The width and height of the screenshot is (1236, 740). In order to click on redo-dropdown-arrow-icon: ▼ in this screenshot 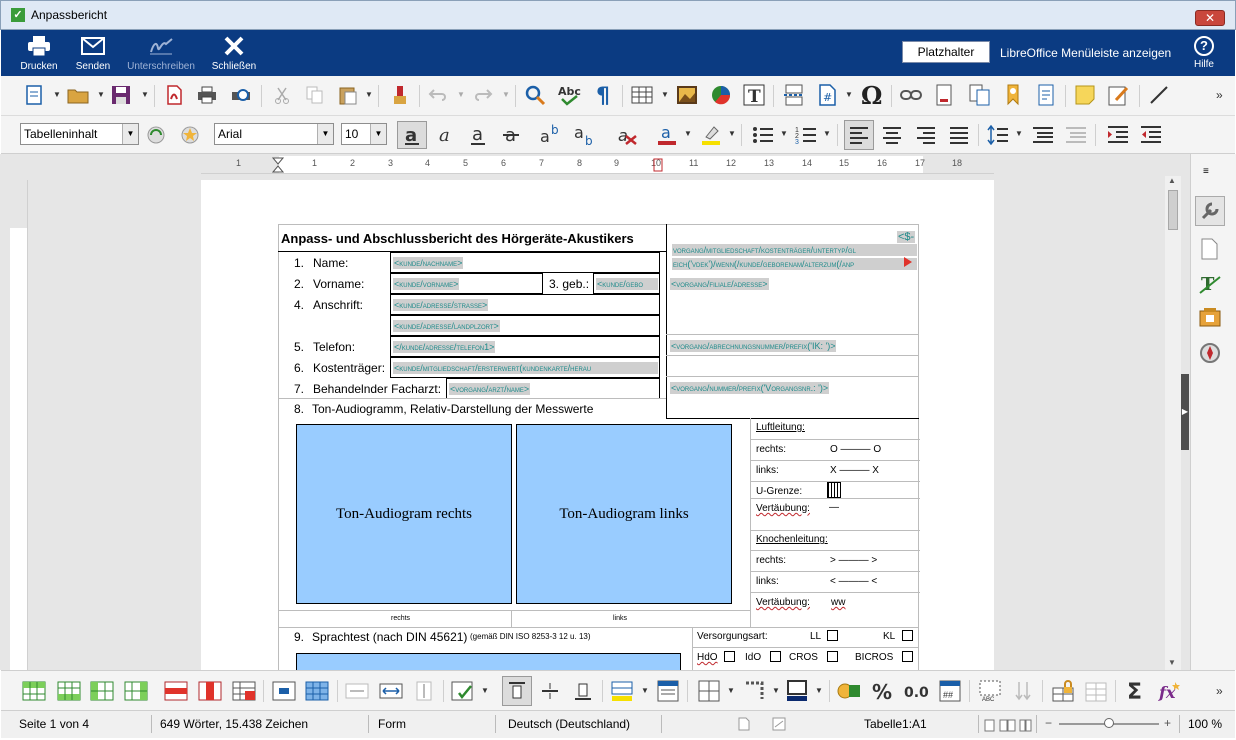, I will do `click(506, 94)`.